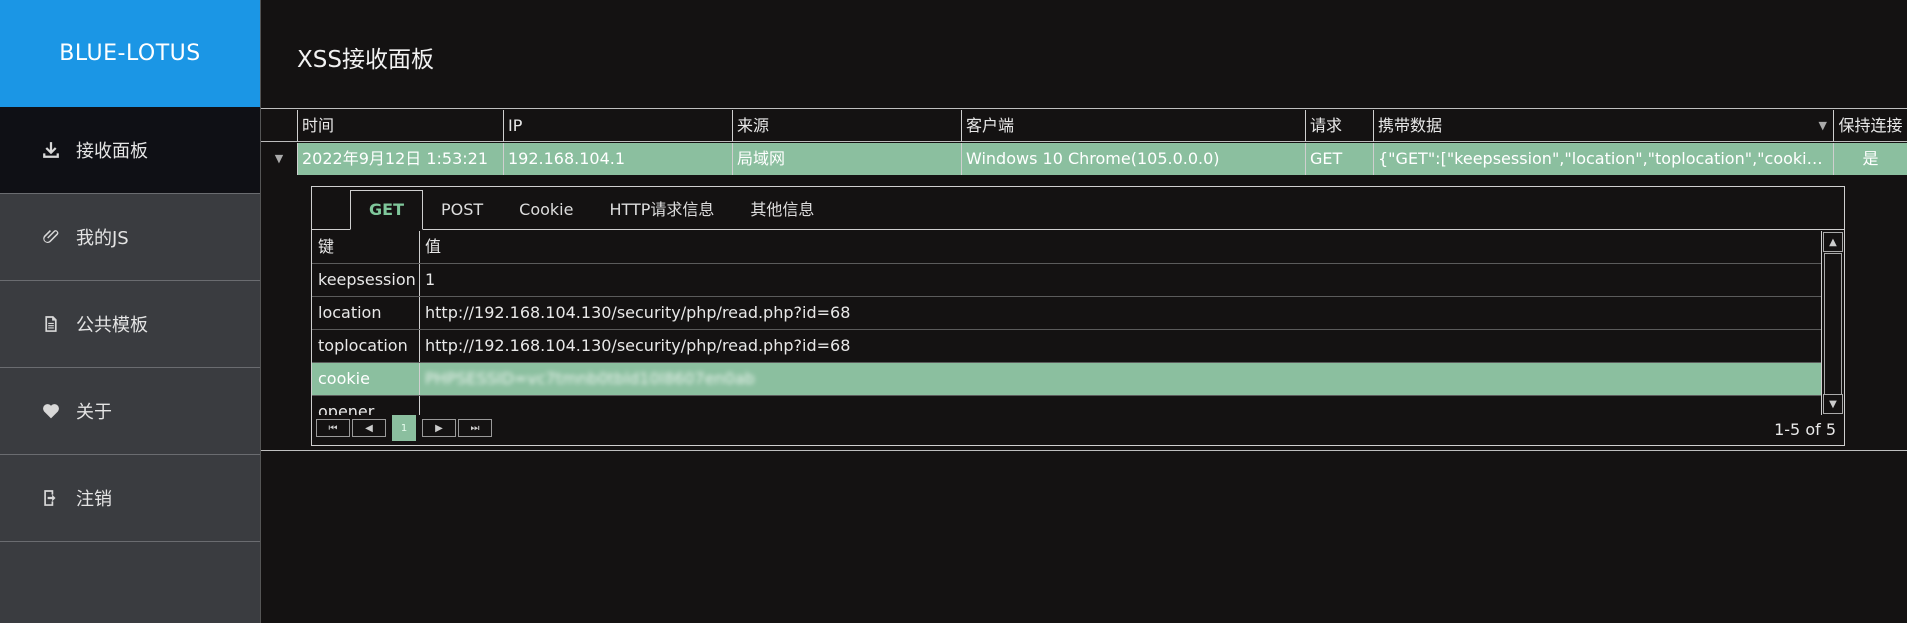 Image resolution: width=1907 pixels, height=623 pixels. I want to click on nav-item-receive-panel: 接收面板, so click(130, 150).